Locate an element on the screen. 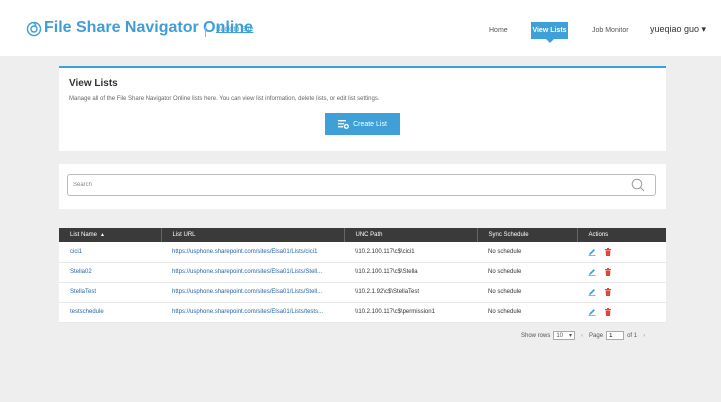 Image resolution: width=721 pixels, height=402 pixels. page-label: Page is located at coordinates (596, 335).